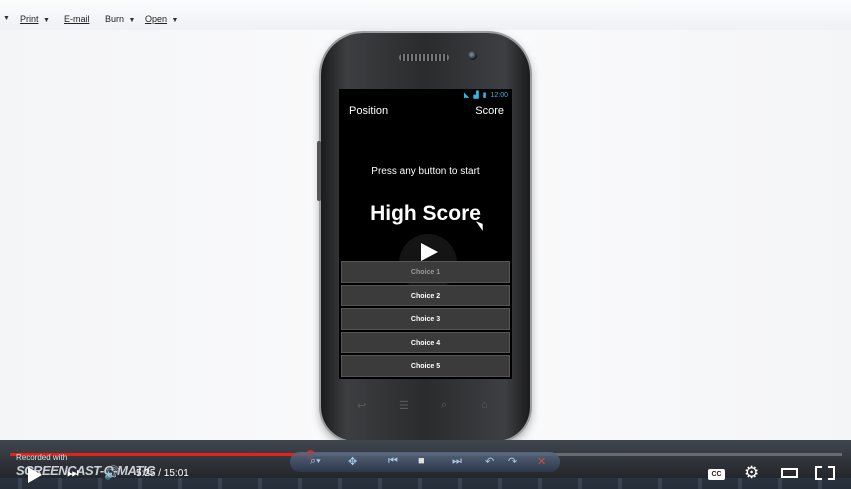 The width and height of the screenshot is (851, 489). Describe the element at coordinates (112, 473) in the screenshot. I see `volume-icon: 🔊` at that location.